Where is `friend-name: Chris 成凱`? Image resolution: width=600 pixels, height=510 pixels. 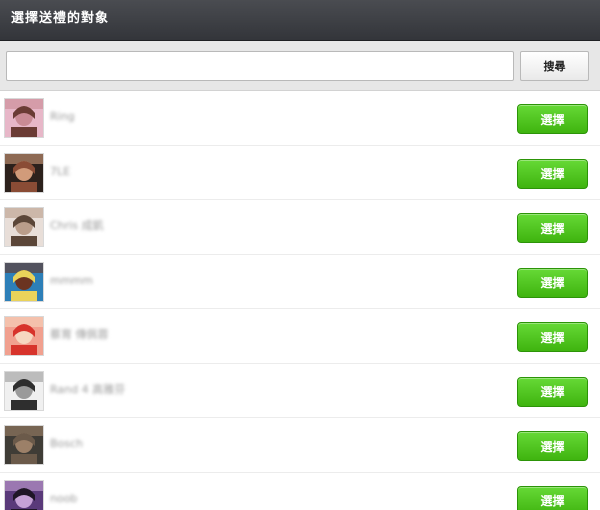
friend-name: Chris 成凱 is located at coordinates (77, 225).